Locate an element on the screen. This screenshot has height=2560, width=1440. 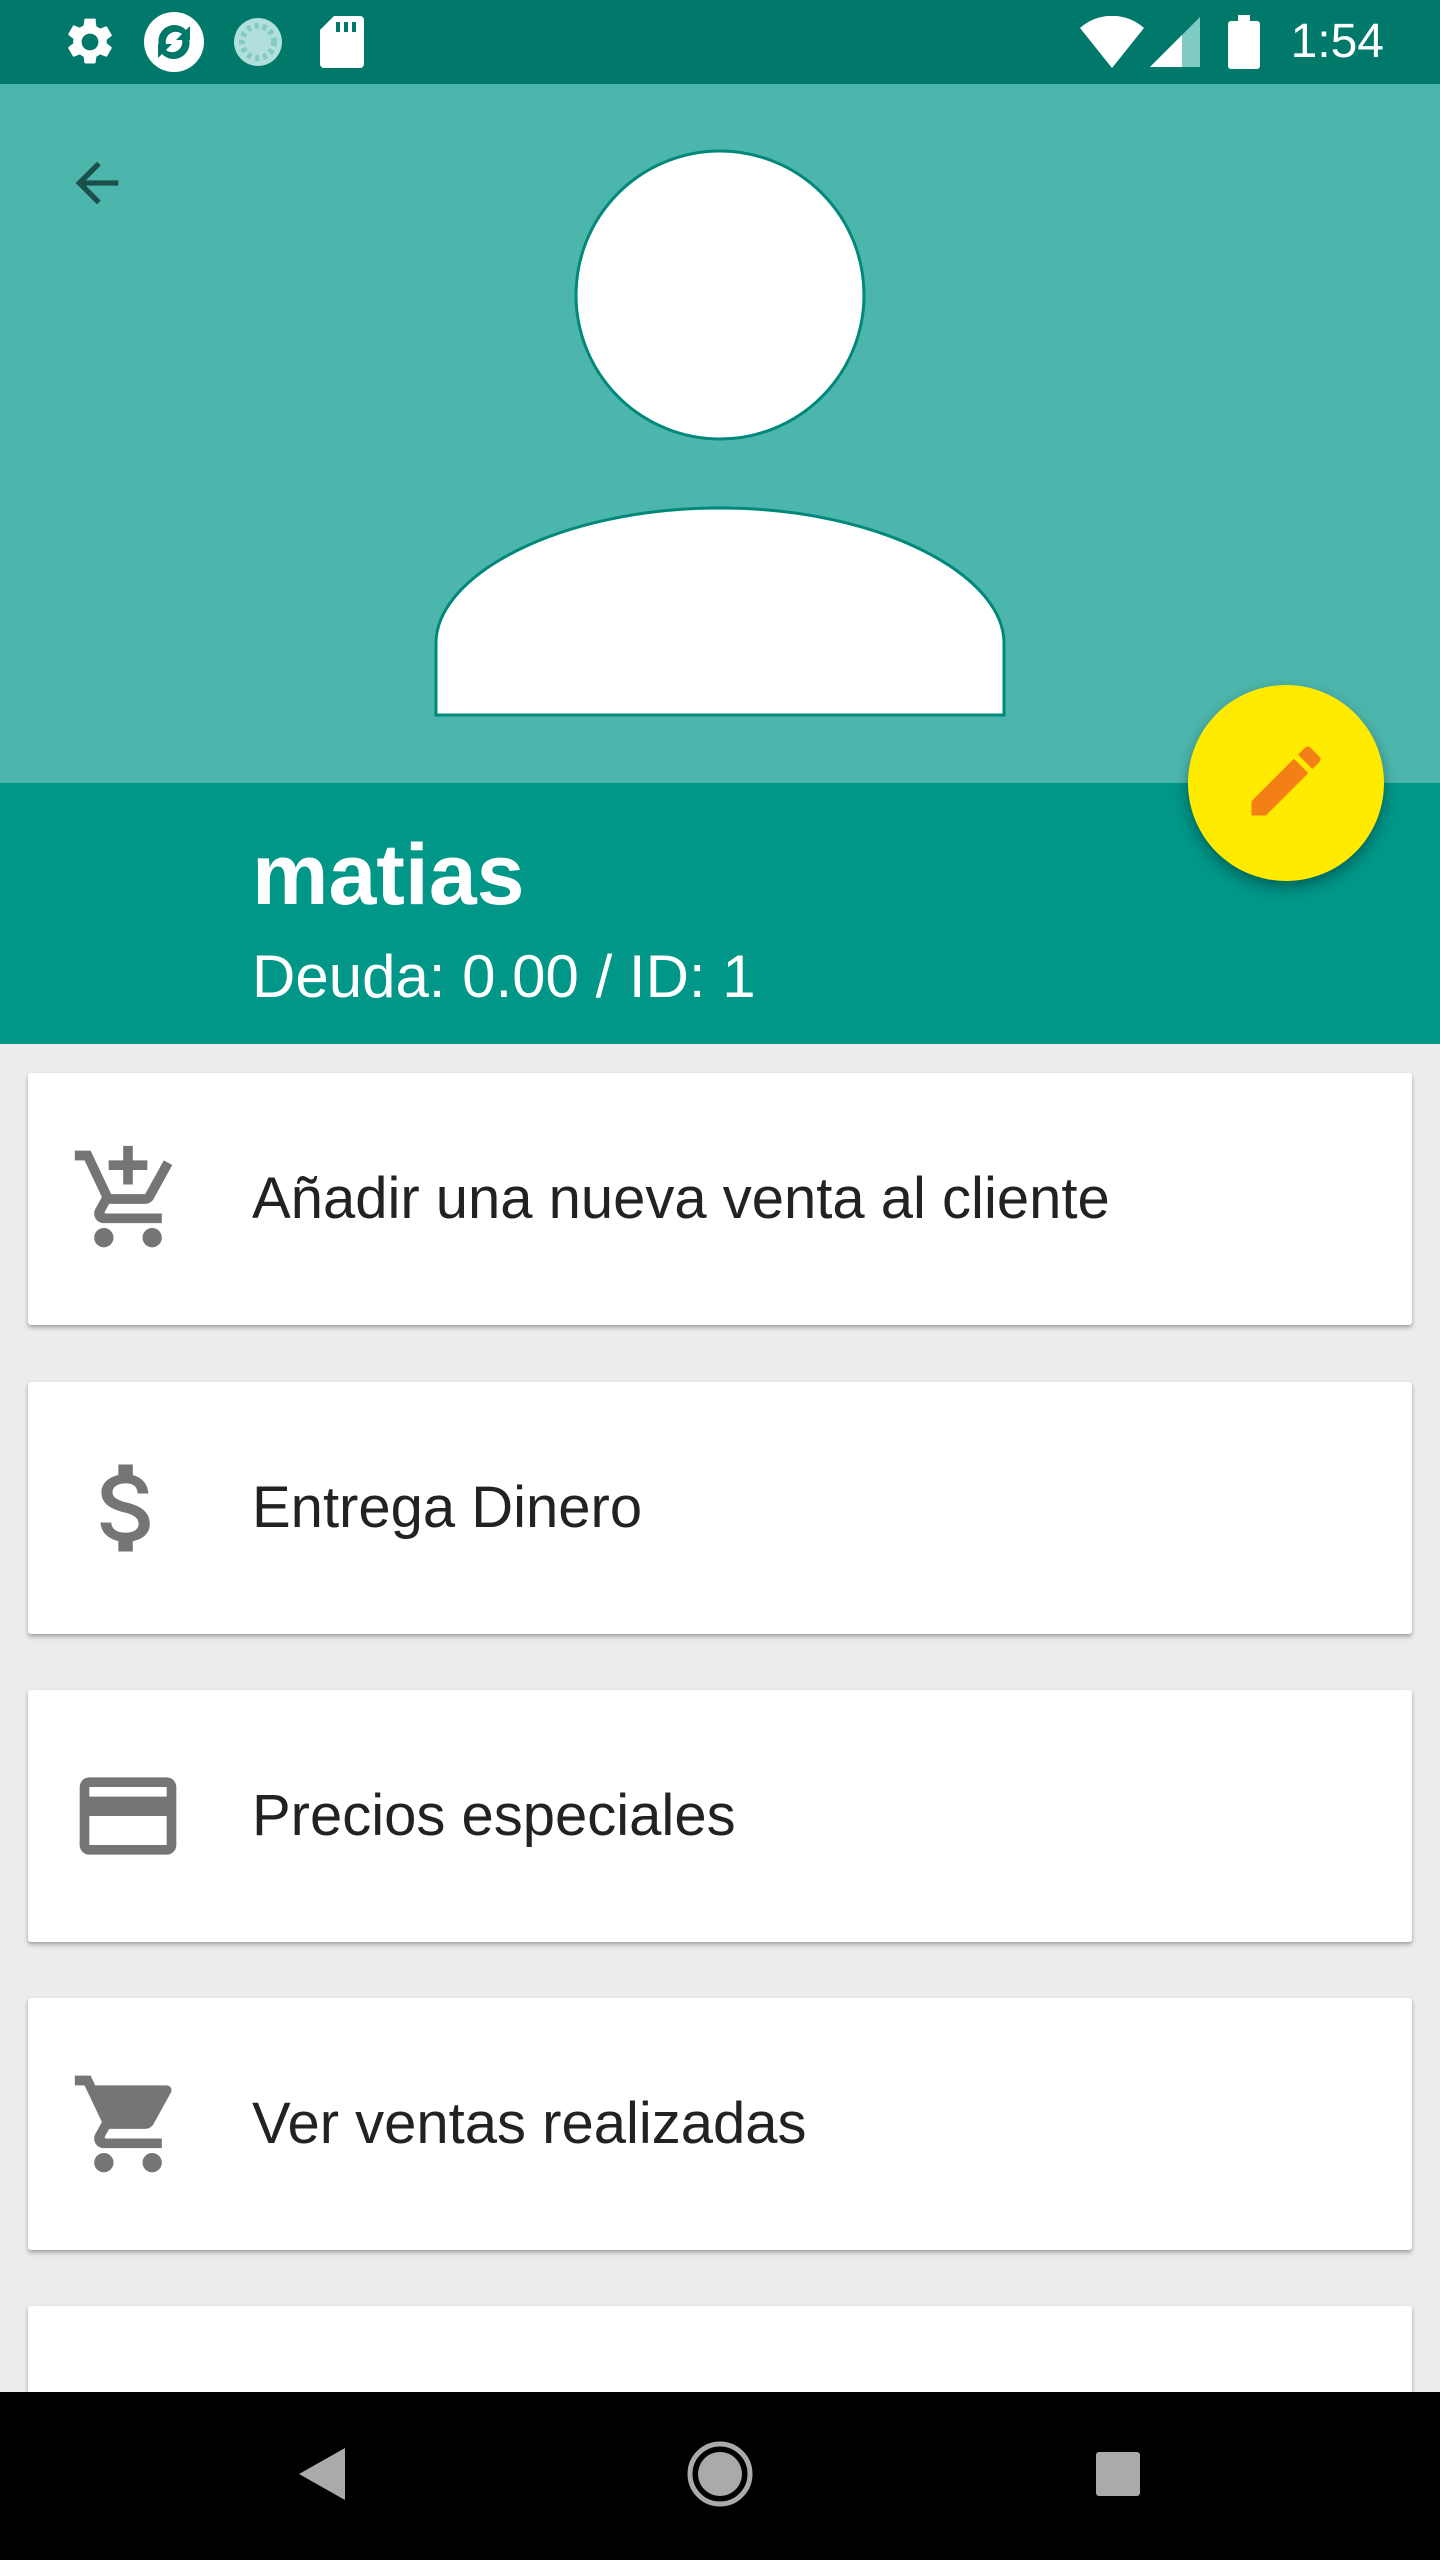
client-debt-id: Deuda: 0.00 / ID: 1 is located at coordinates (504, 976).